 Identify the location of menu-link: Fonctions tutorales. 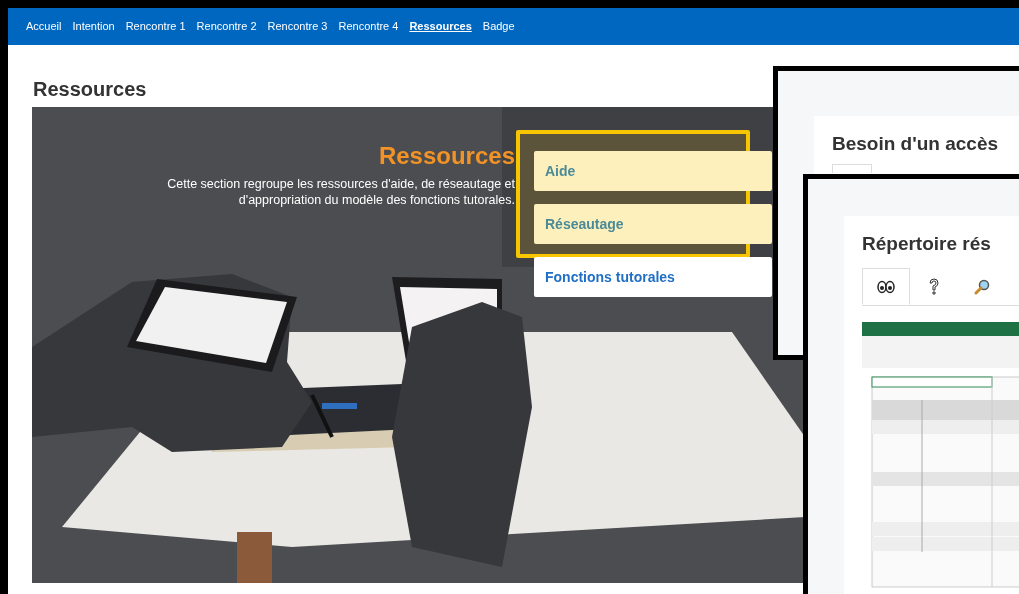
(653, 277).